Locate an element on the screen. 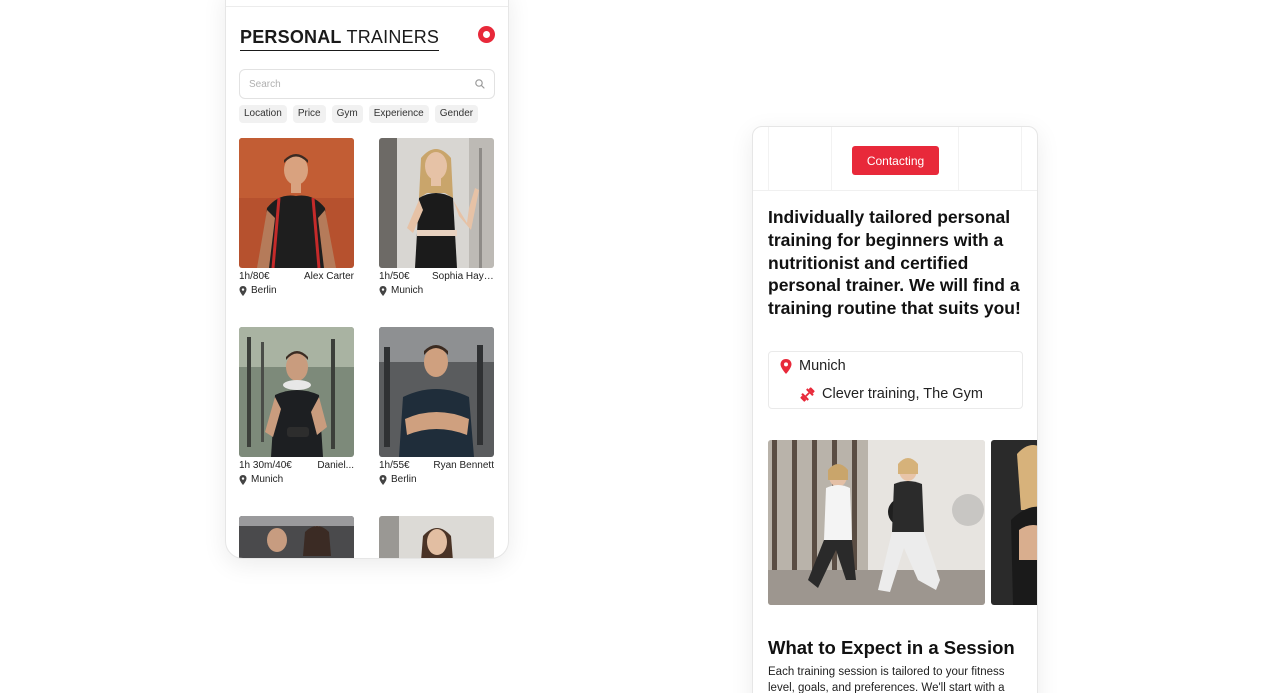 The height and width of the screenshot is (693, 1264). trainer-price: 1h 30m/40€ is located at coordinates (265, 465).